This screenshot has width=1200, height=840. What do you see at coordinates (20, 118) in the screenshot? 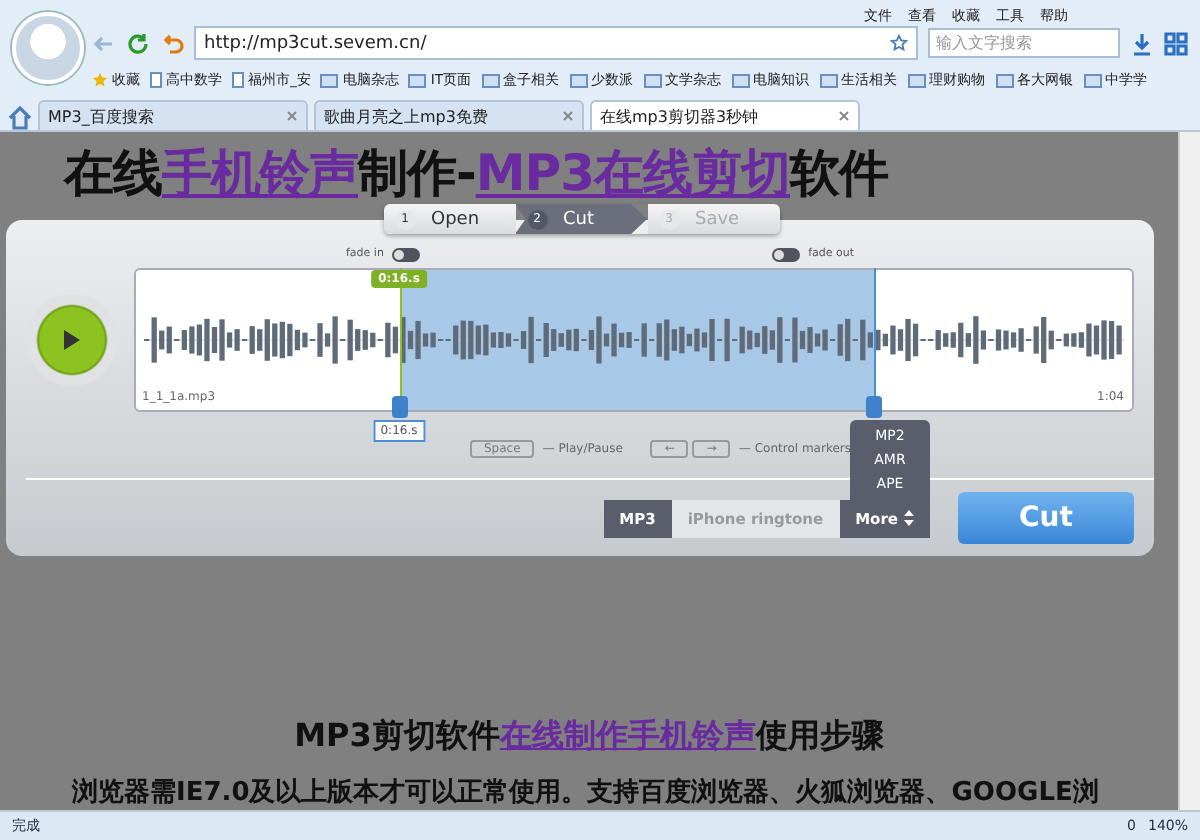
I see `home-icon` at bounding box center [20, 118].